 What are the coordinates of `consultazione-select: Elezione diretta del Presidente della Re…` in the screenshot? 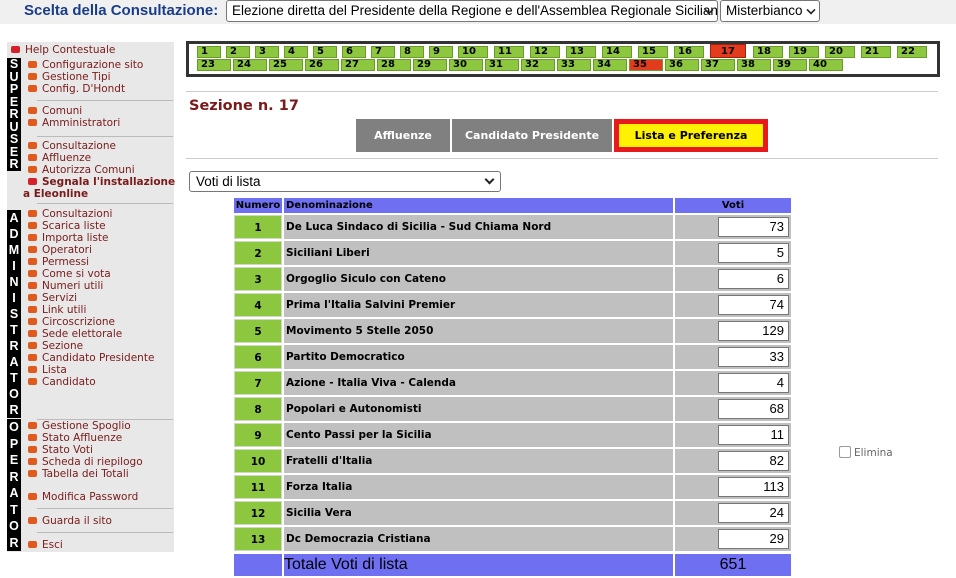 It's located at (472, 11).